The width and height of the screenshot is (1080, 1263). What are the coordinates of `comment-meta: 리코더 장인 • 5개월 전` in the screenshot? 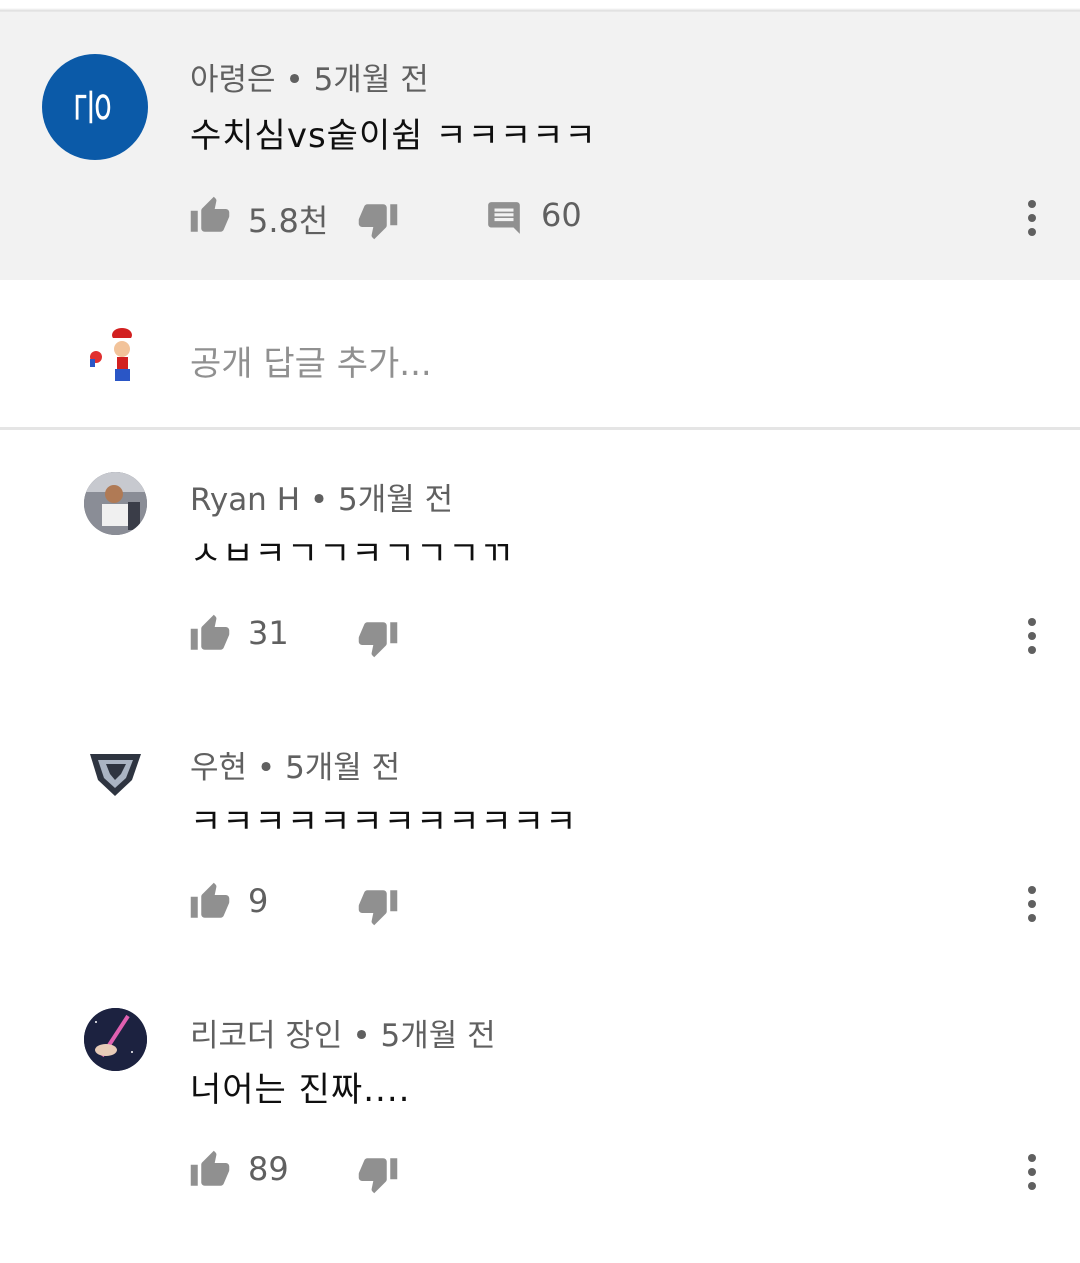 It's located at (343, 1032).